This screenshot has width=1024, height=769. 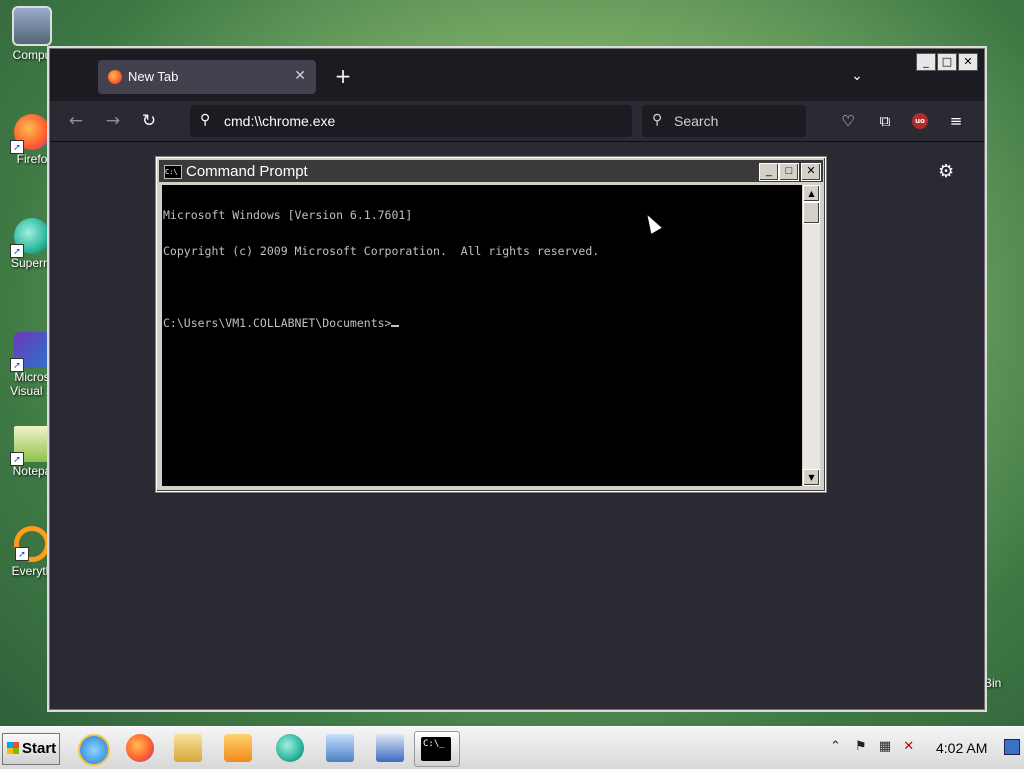 I want to click on menu-icon: ≡, so click(x=956, y=121).